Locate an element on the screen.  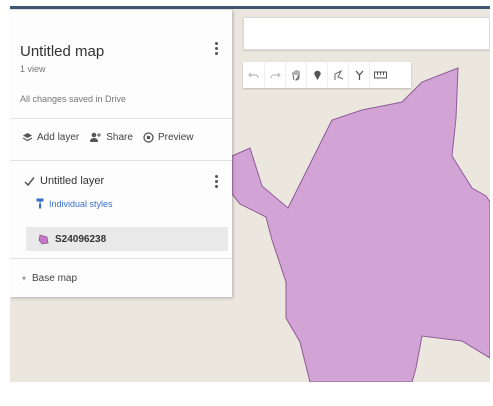
measure-button is located at coordinates (379, 75).